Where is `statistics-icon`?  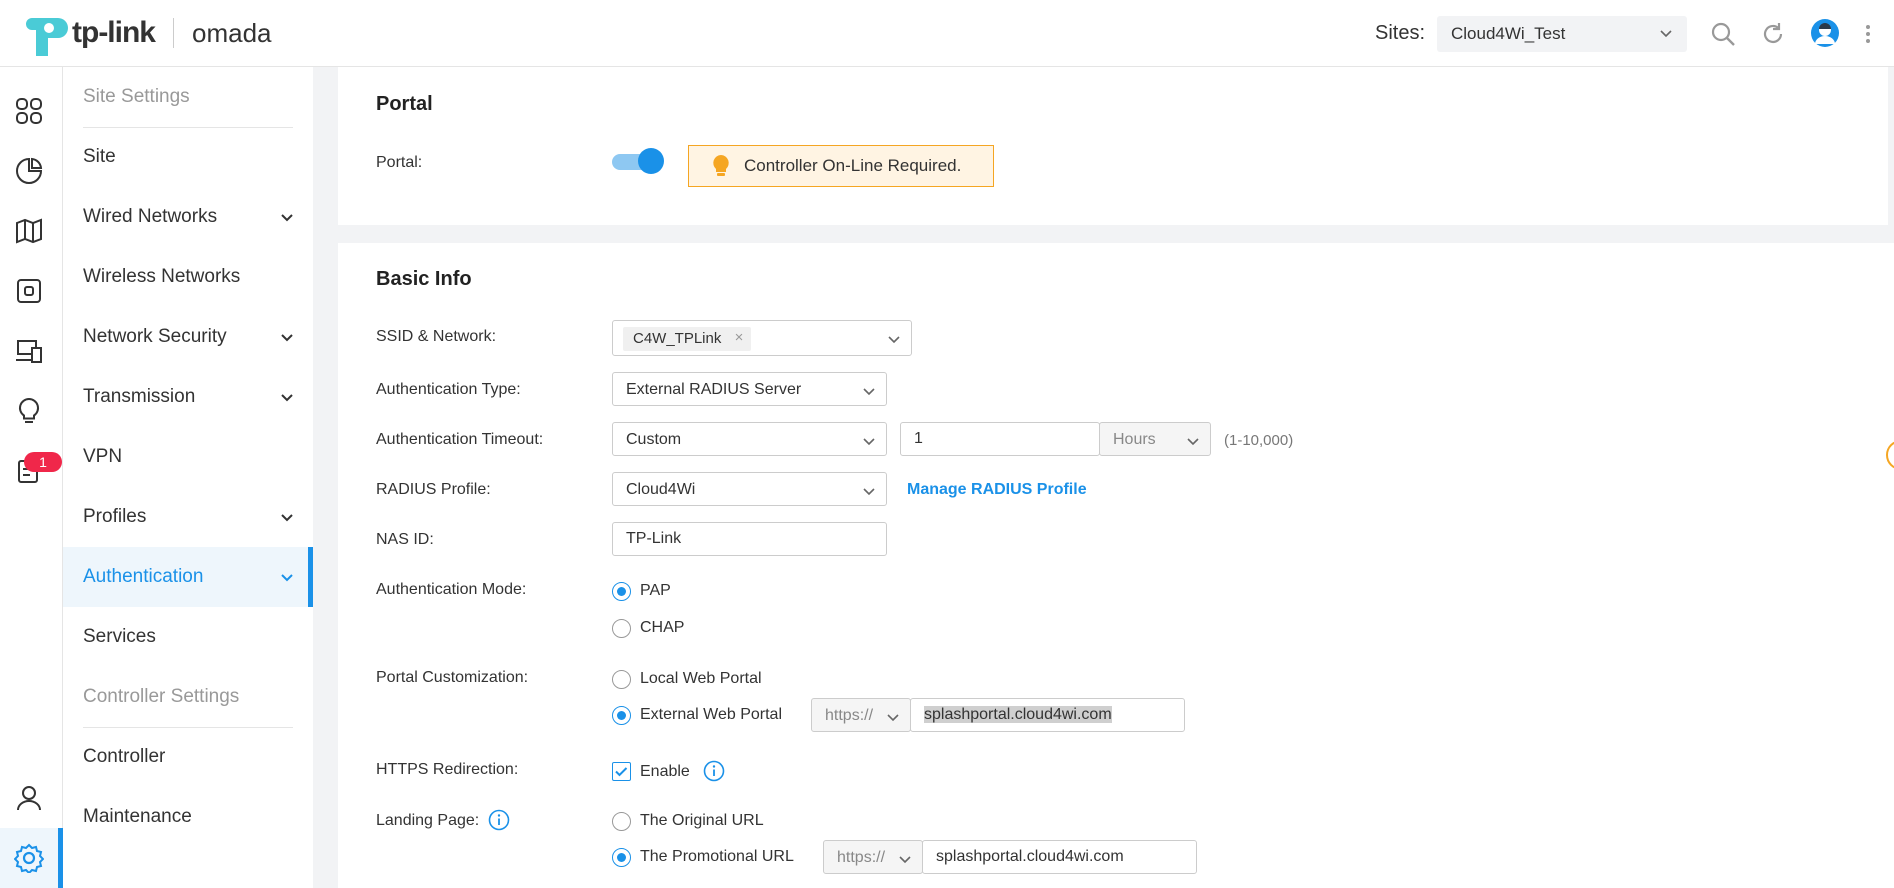
statistics-icon is located at coordinates (29, 171).